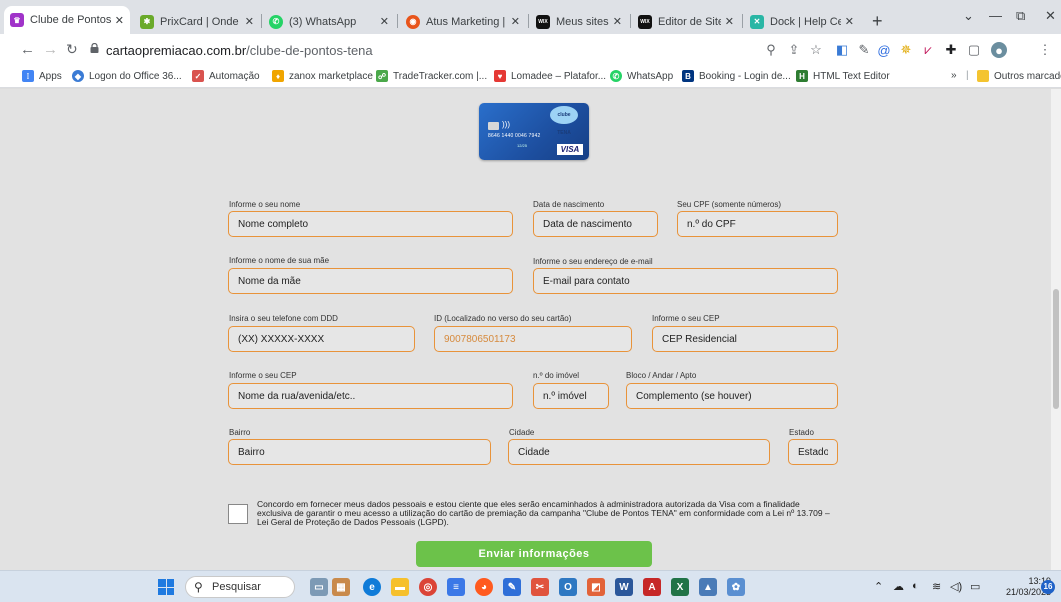 Image resolution: width=1061 pixels, height=602 pixels. I want to click on bookmark-star-icon: ☆, so click(816, 50).